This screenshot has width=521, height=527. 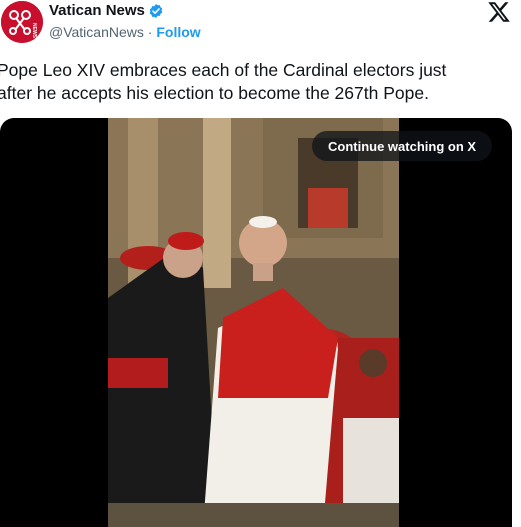 What do you see at coordinates (34, 31) in the screenshot?
I see `svg-text: NEWS` at bounding box center [34, 31].